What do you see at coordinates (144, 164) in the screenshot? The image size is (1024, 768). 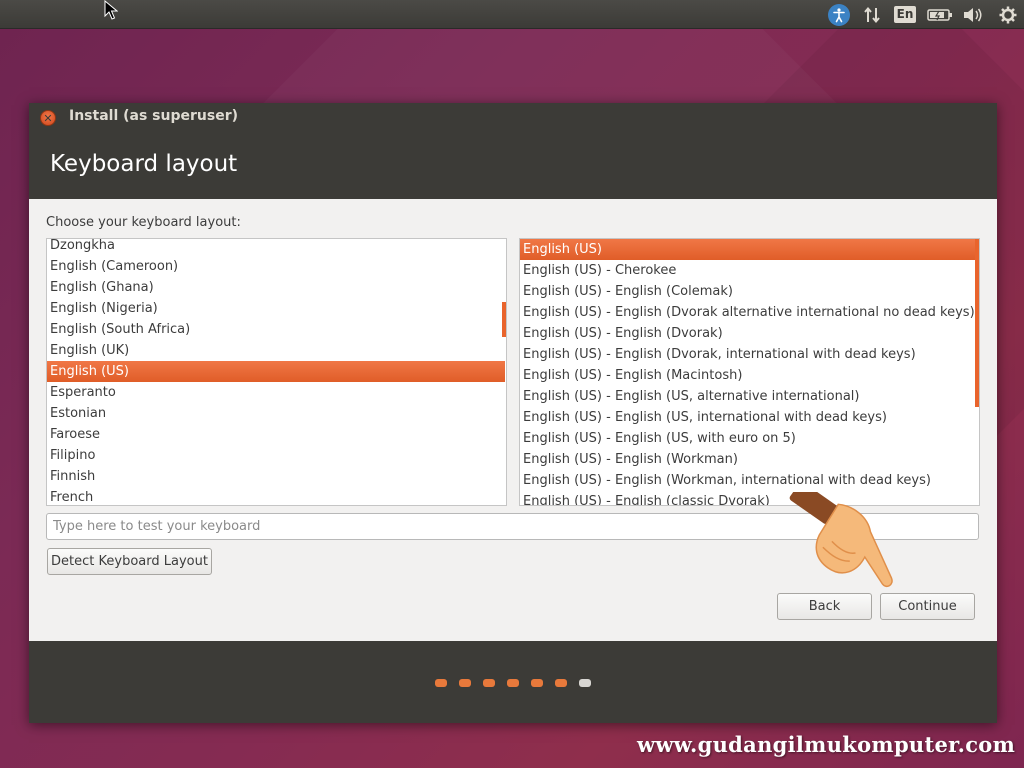 I see `page-title: Keyboard layout` at bounding box center [144, 164].